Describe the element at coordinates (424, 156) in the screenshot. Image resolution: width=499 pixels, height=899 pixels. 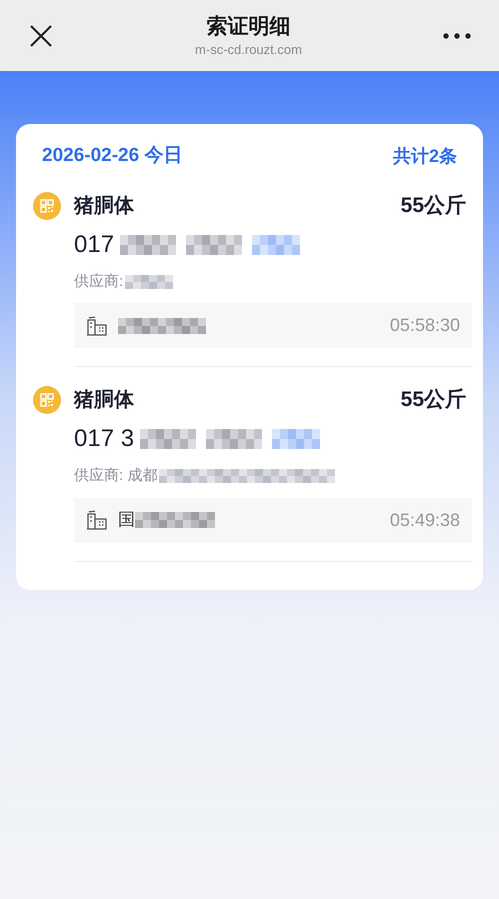
I see `total-count: 共计2条` at that location.